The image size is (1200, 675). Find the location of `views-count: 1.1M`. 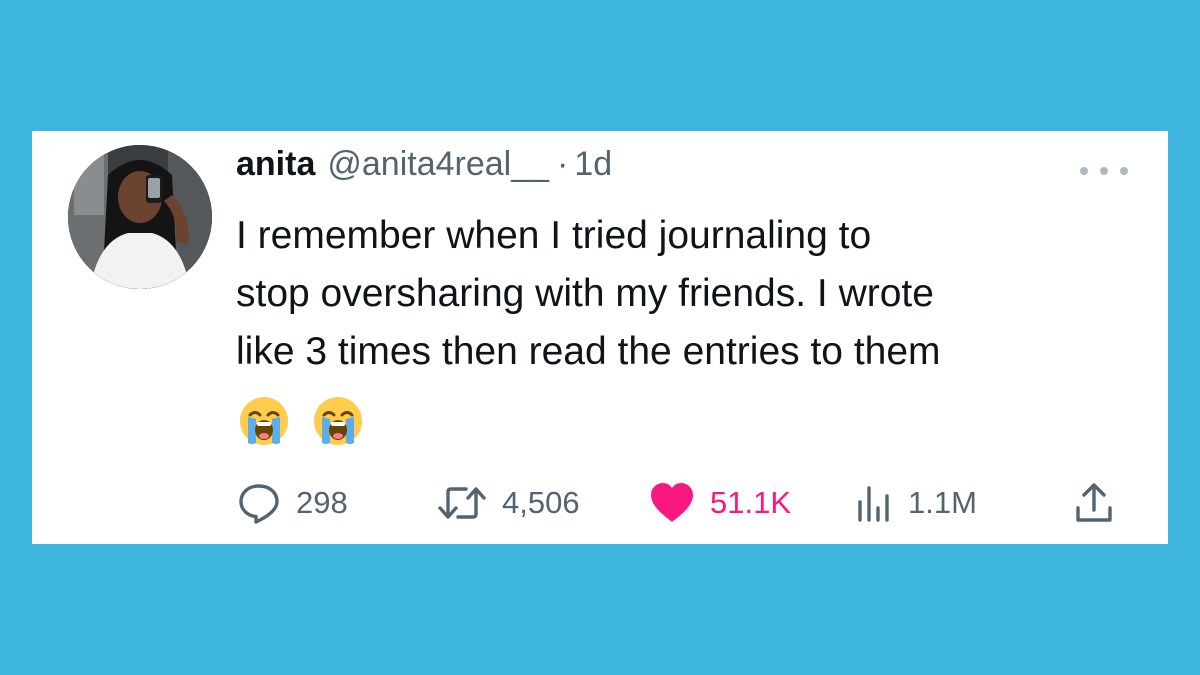

views-count: 1.1M is located at coordinates (942, 502).